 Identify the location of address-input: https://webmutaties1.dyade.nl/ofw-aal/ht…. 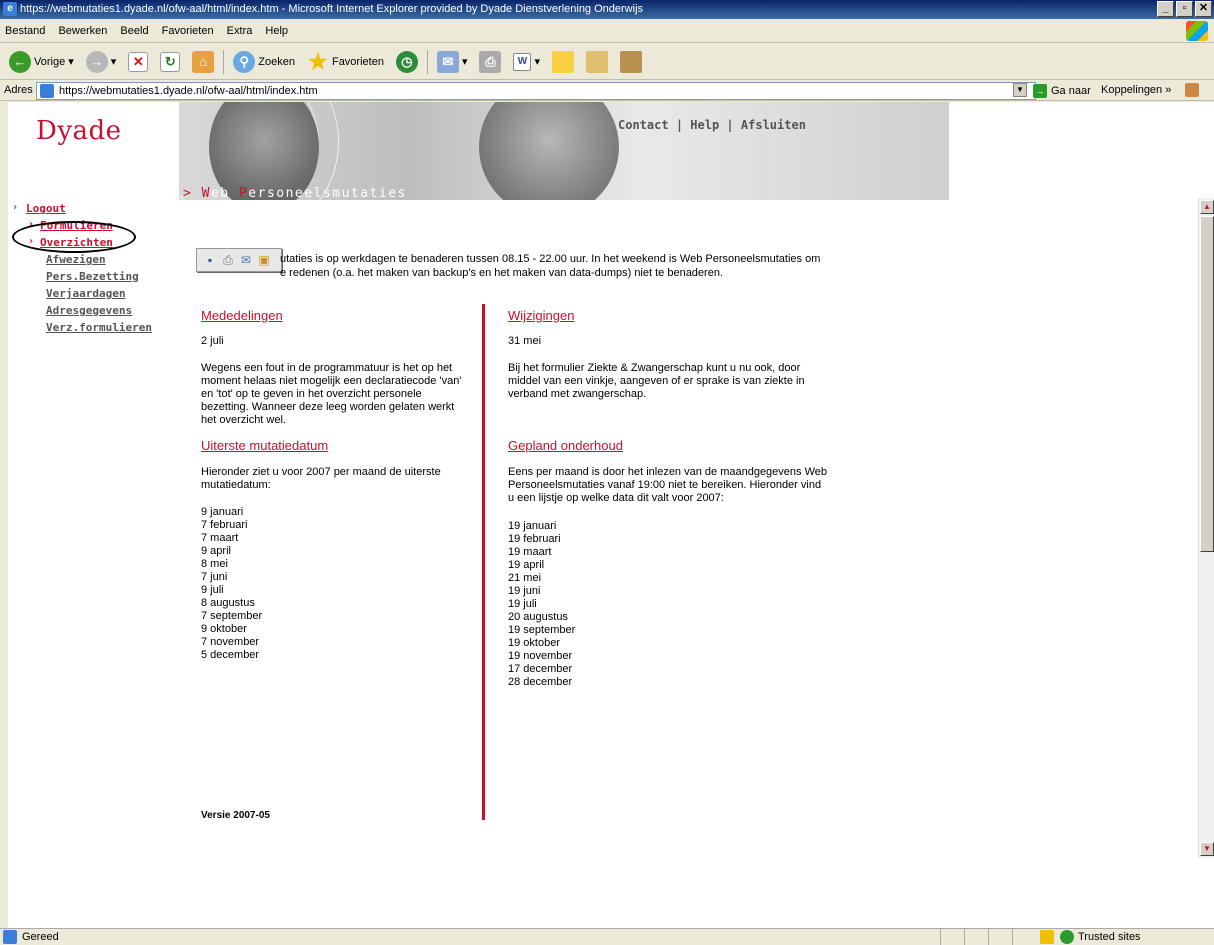
(536, 91).